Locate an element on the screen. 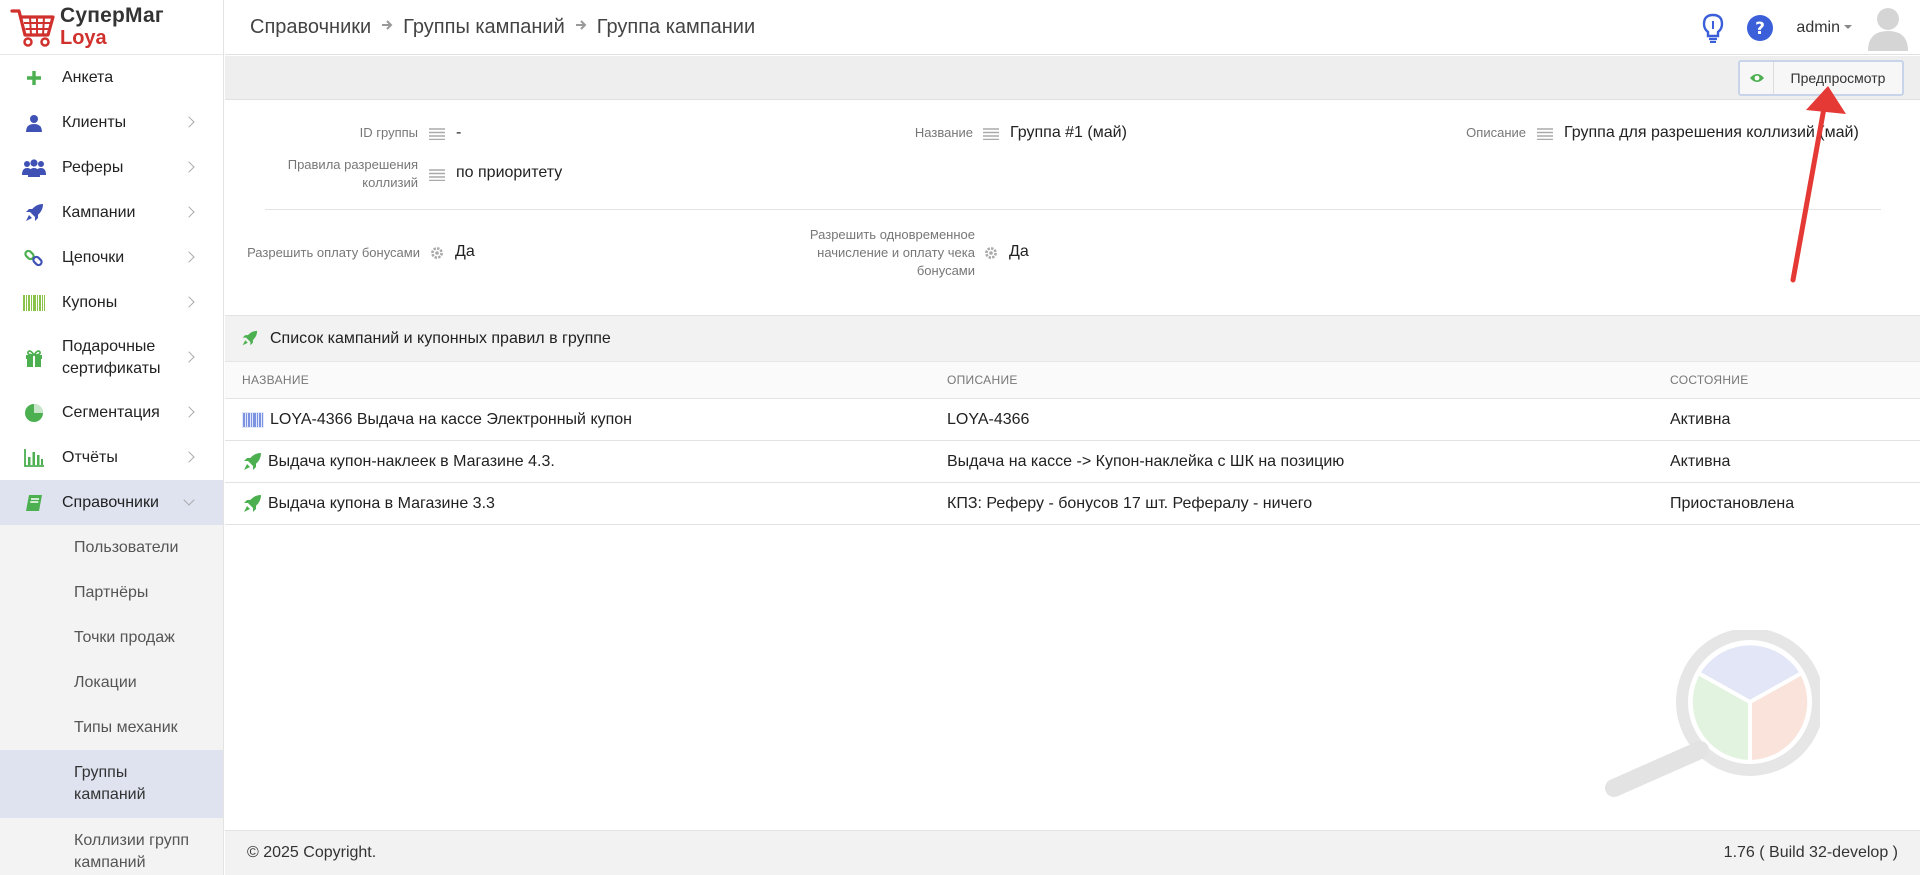  sidebar-item-label: Подарочные сертификаты is located at coordinates (111, 357).